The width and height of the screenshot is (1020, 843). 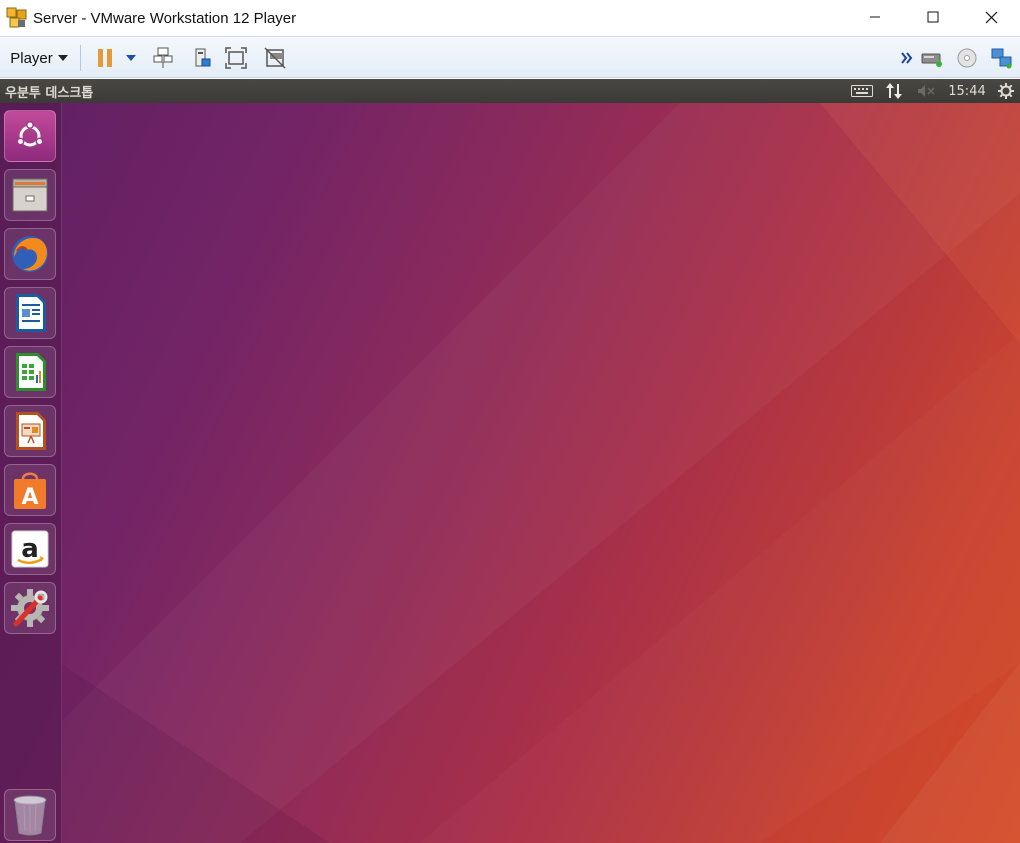 I want to click on pause-icon, so click(x=105, y=58).